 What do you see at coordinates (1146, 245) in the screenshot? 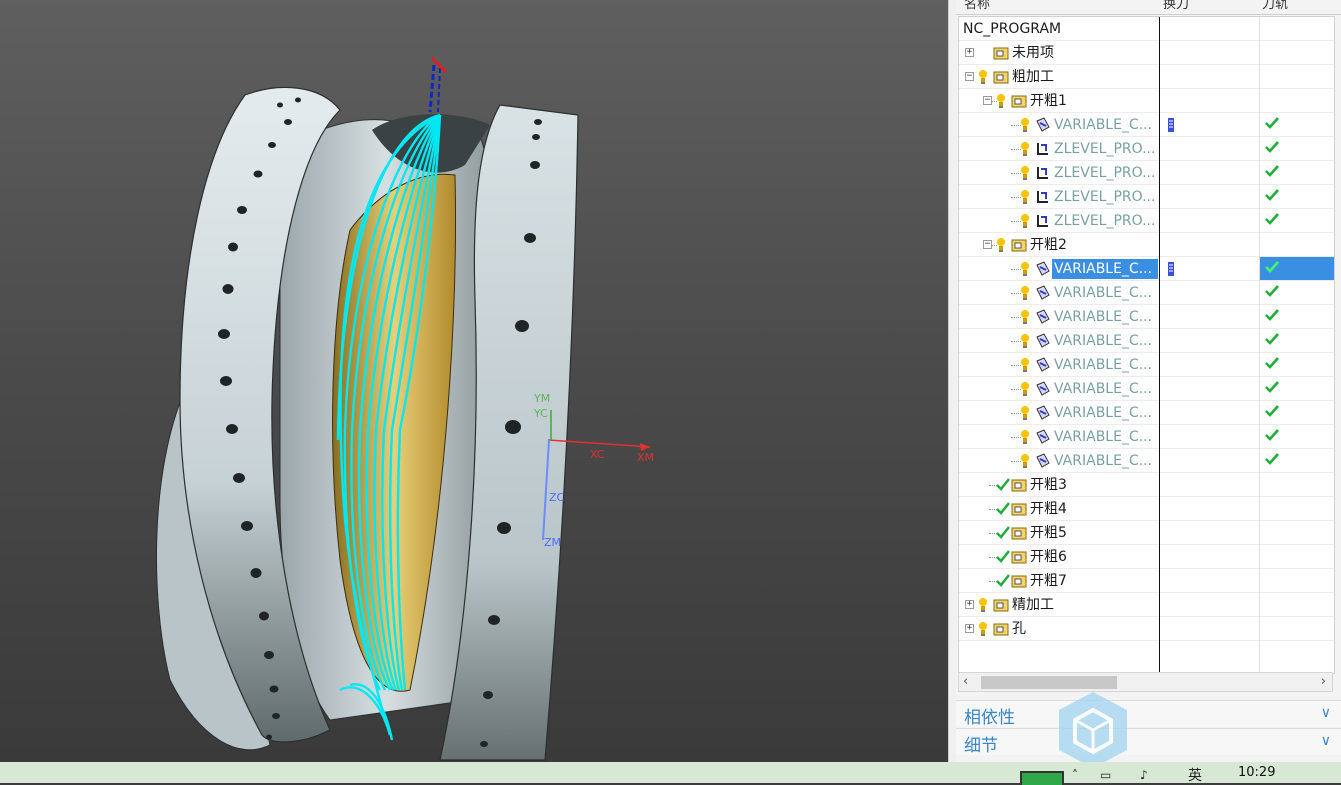
I see `tree-row-group: − 开粗2` at bounding box center [1146, 245].